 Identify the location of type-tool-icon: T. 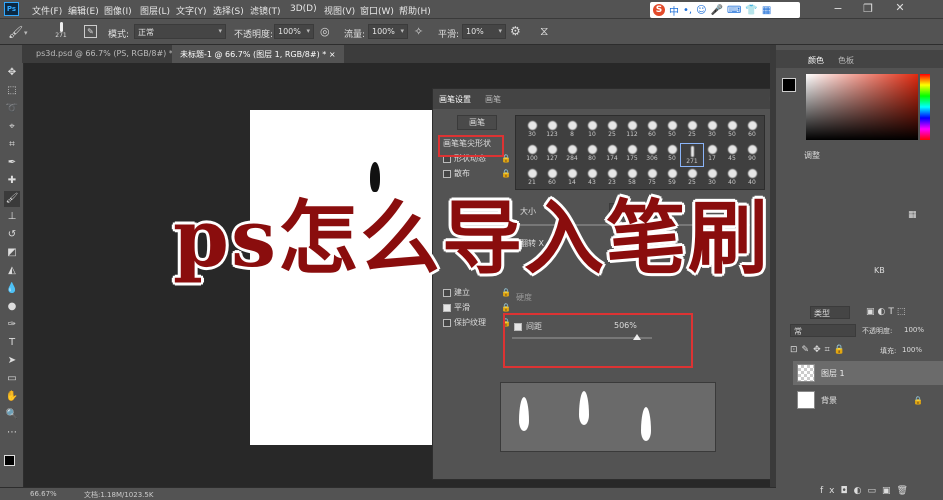
(12, 343).